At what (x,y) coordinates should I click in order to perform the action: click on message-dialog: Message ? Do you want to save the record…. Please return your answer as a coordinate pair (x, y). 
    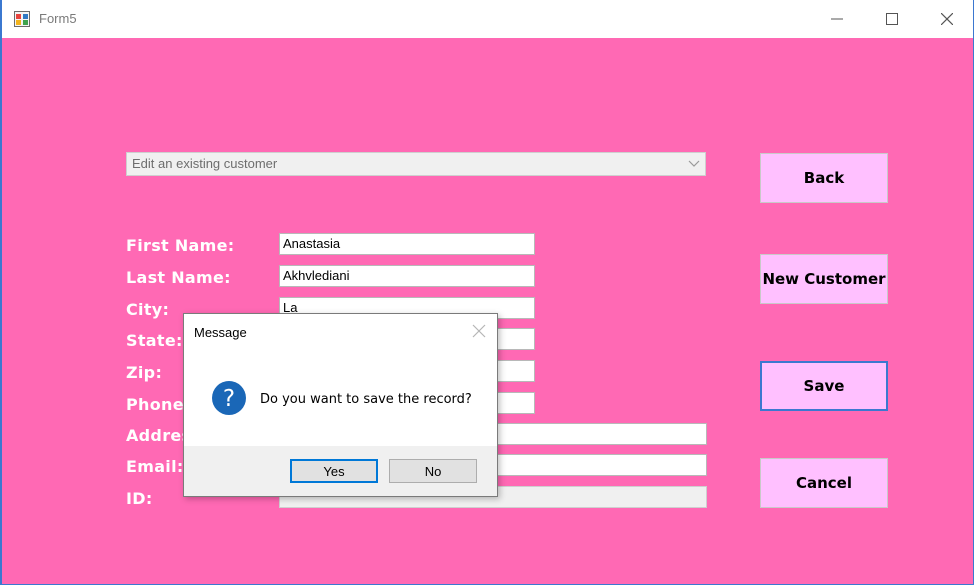
    Looking at the image, I should click on (340, 405).